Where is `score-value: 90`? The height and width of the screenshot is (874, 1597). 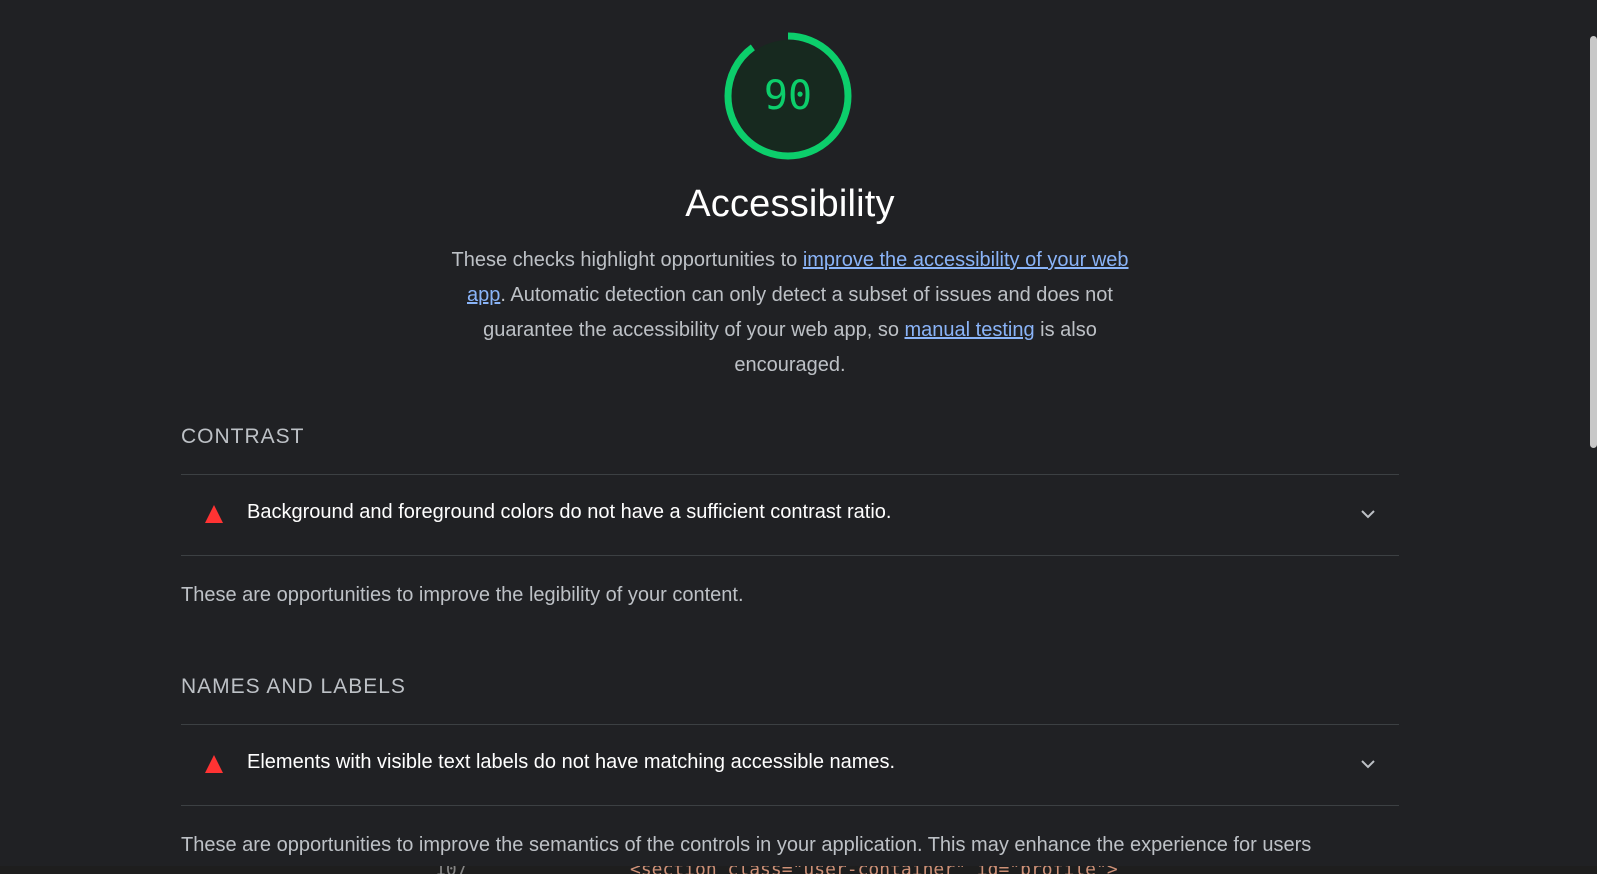 score-value: 90 is located at coordinates (788, 96).